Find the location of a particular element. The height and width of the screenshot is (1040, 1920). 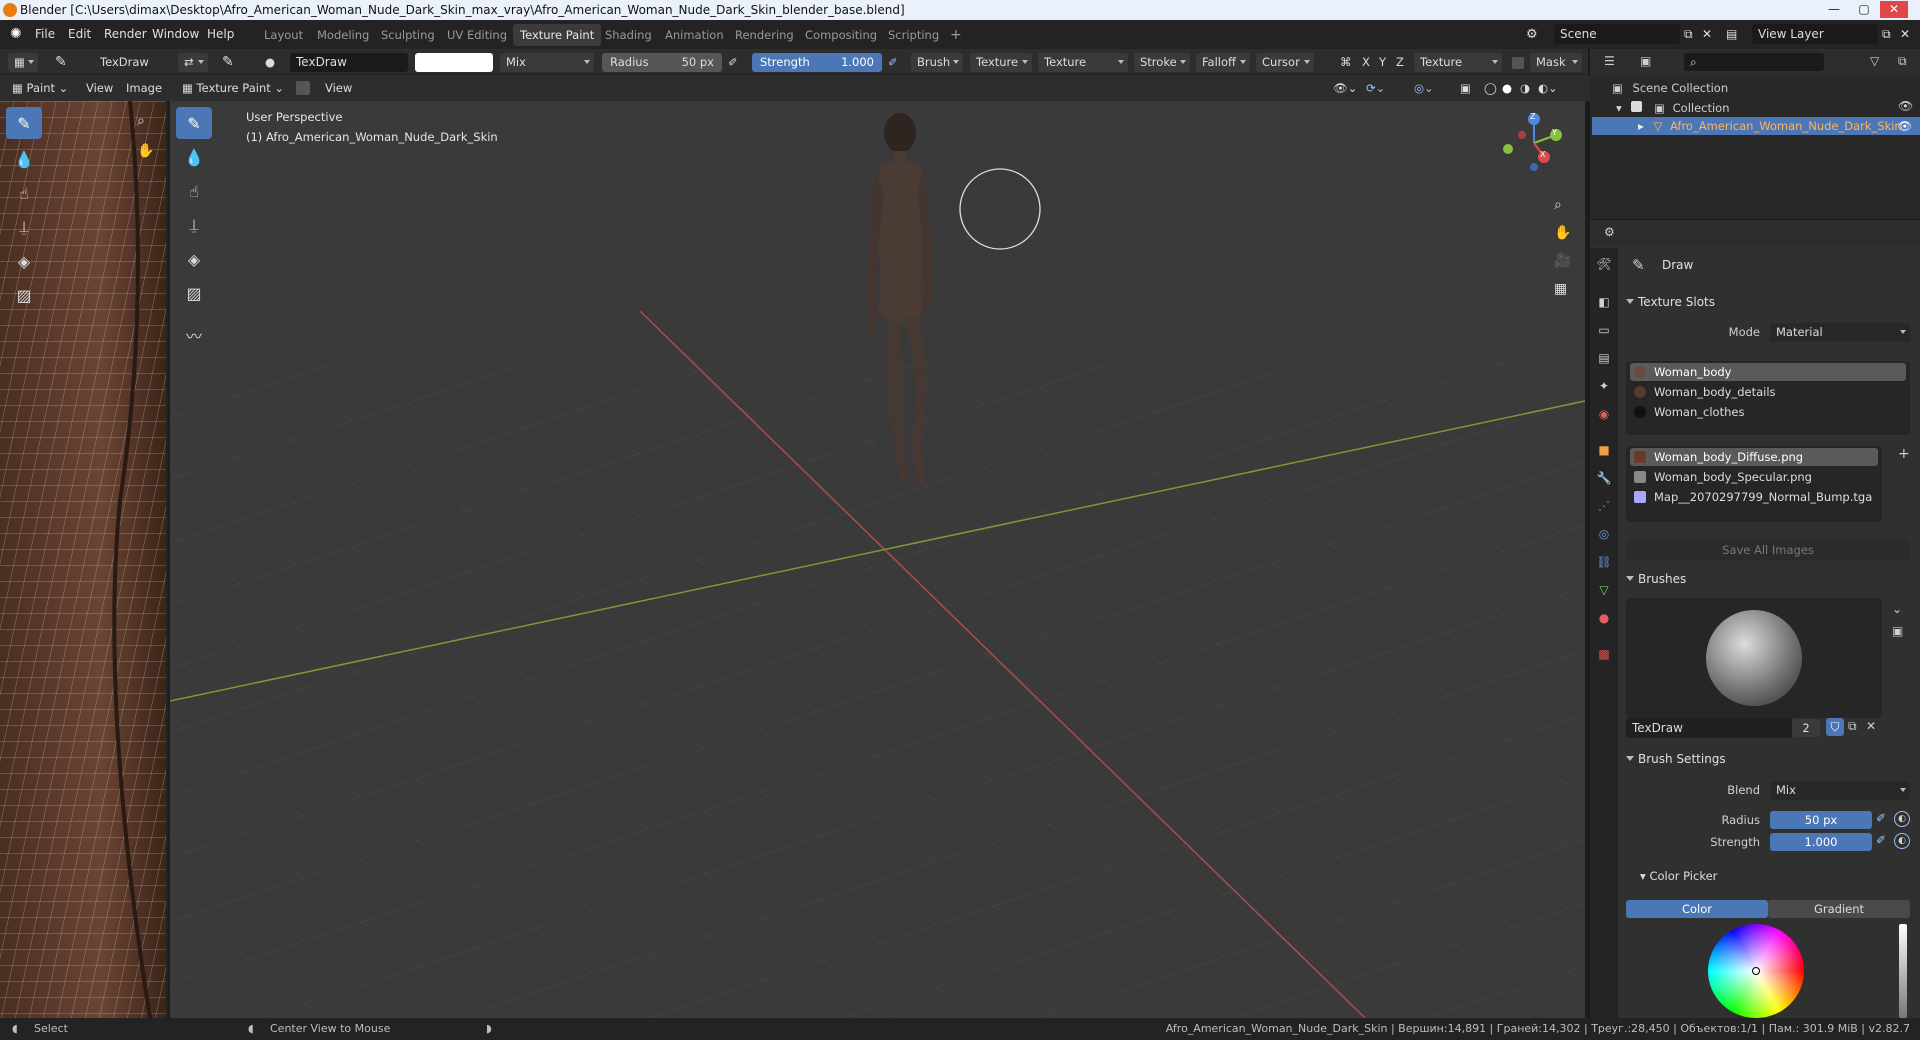

delete-scene-icon: ✕ is located at coordinates (1707, 34).